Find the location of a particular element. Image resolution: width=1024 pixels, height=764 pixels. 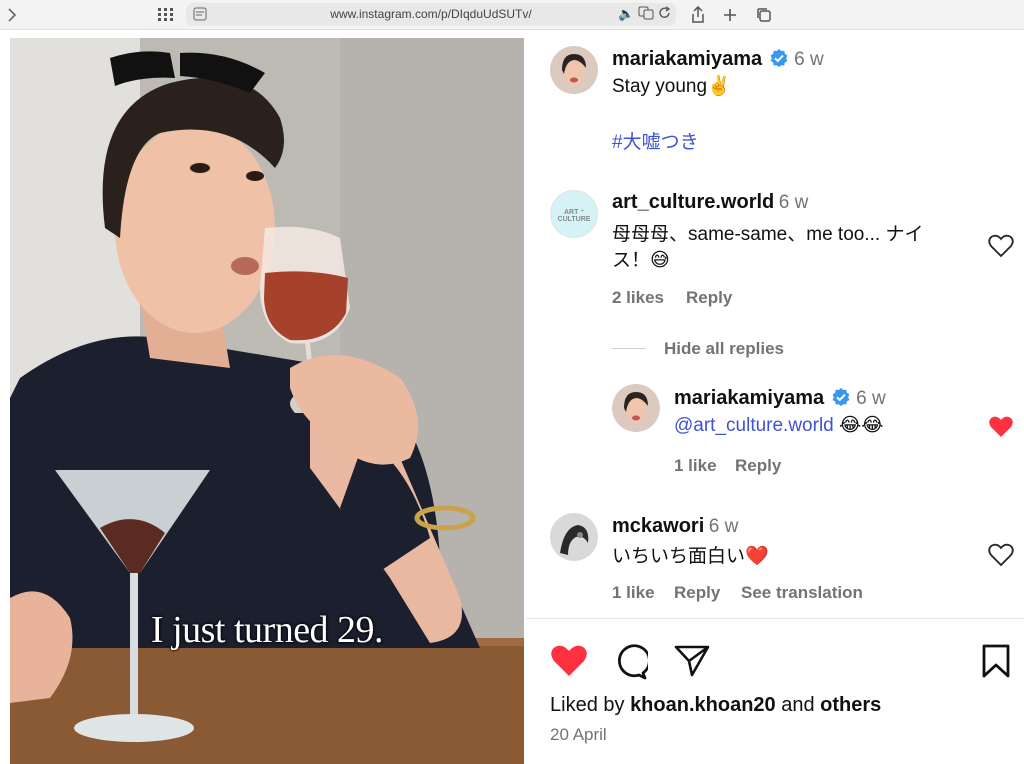

reply-liked-heart-icon is located at coordinates (1001, 427).